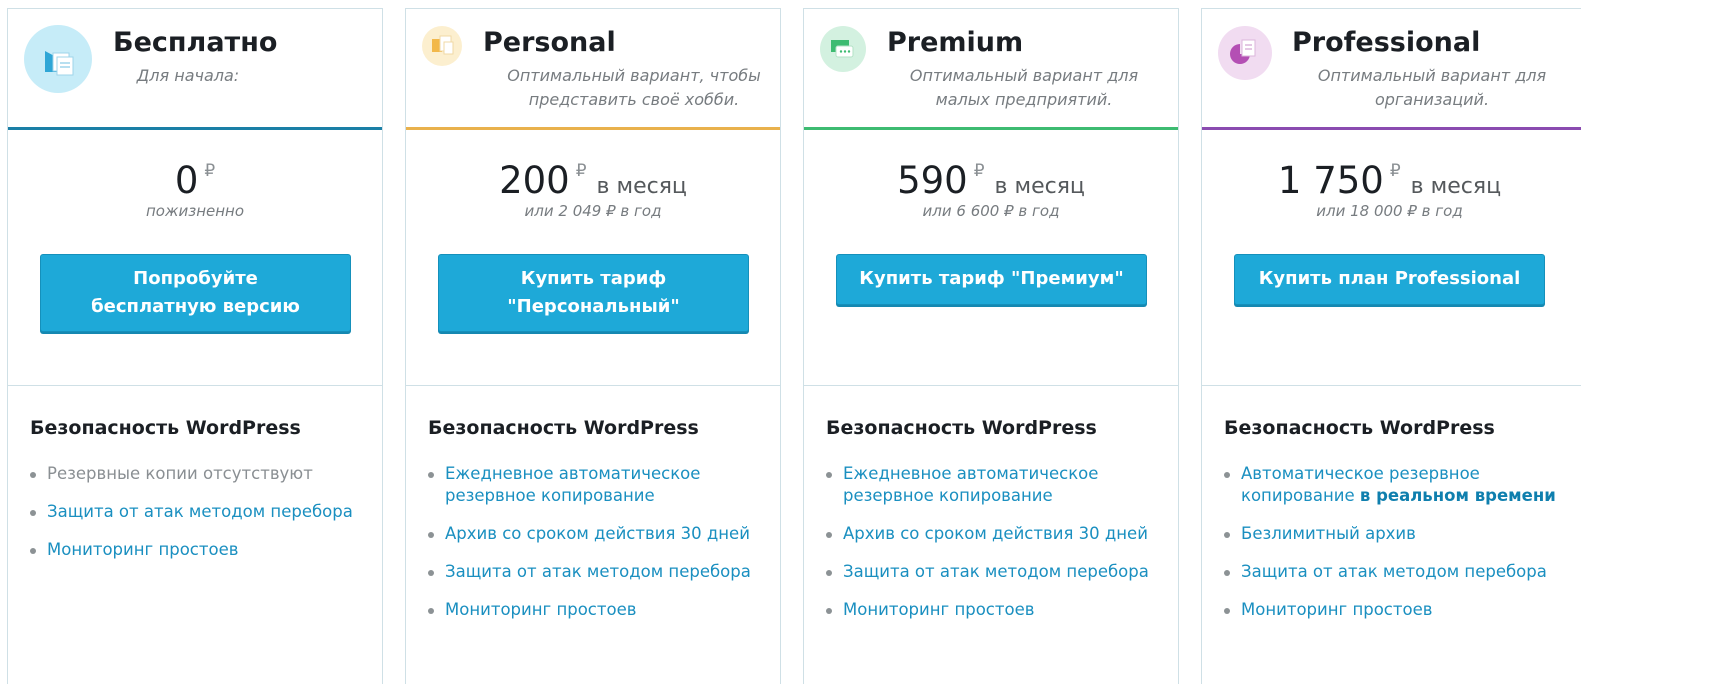 This screenshot has width=1723, height=684. Describe the element at coordinates (593, 180) in the screenshot. I see `price: 200 ₽ в месяц` at that location.